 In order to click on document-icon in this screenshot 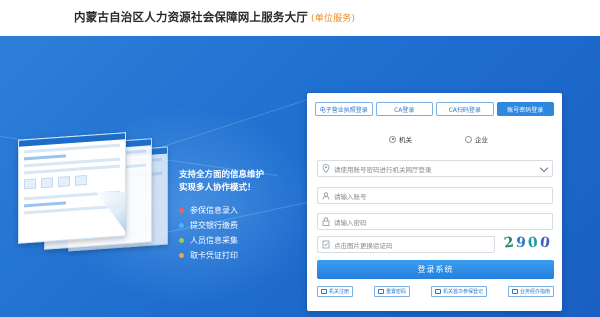, I will do `click(437, 291)`.